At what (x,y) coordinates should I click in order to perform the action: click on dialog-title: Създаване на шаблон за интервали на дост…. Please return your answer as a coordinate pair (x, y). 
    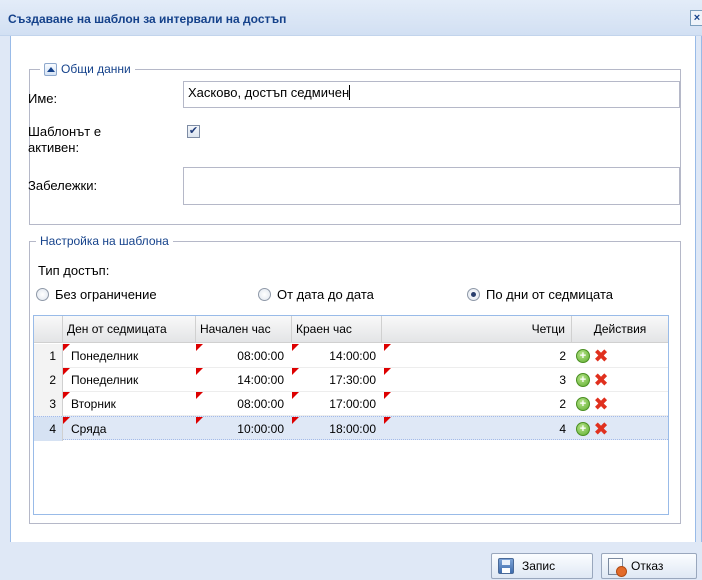
    Looking at the image, I should click on (147, 19).